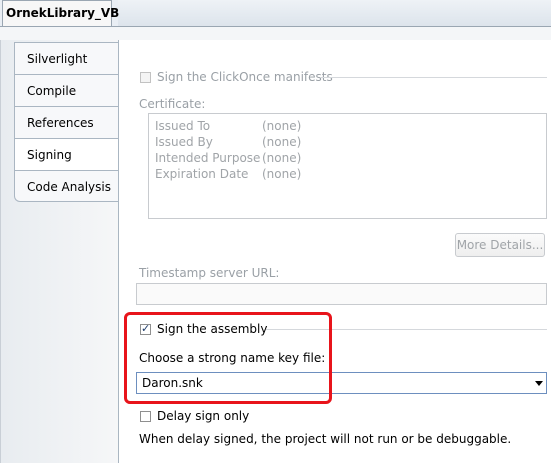 This screenshot has width=551, height=463. I want to click on certificate-row: Issued To (none), so click(305, 127).